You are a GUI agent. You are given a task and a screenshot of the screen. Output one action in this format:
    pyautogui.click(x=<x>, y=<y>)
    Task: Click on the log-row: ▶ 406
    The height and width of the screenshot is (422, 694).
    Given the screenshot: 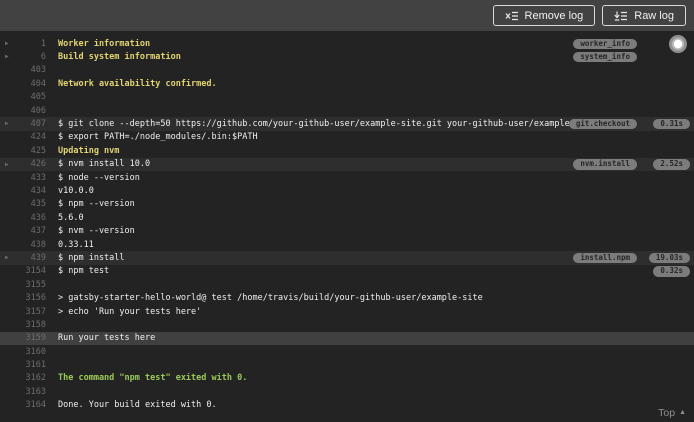 What is the action you would take?
    pyautogui.click(x=347, y=110)
    